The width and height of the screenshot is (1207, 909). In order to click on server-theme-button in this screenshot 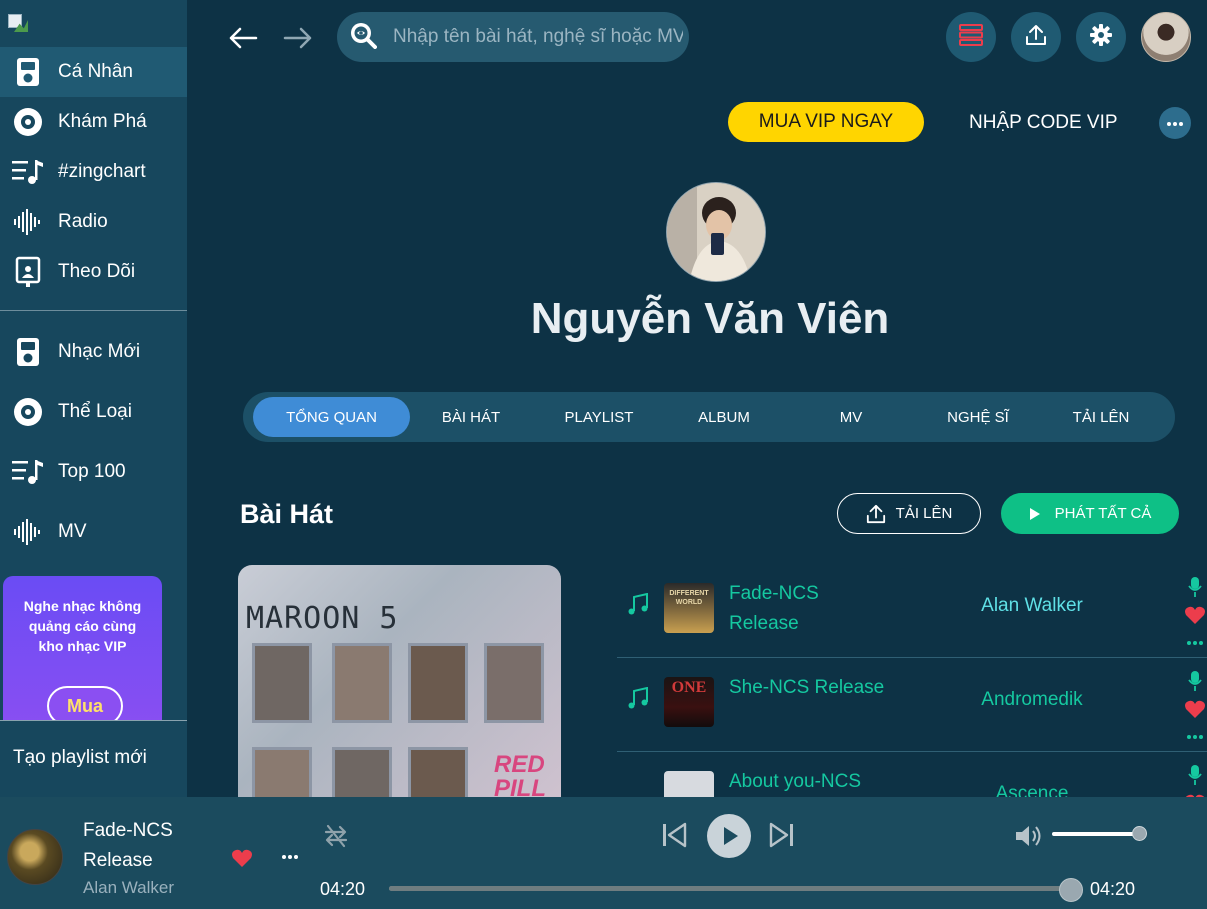, I will do `click(971, 37)`.